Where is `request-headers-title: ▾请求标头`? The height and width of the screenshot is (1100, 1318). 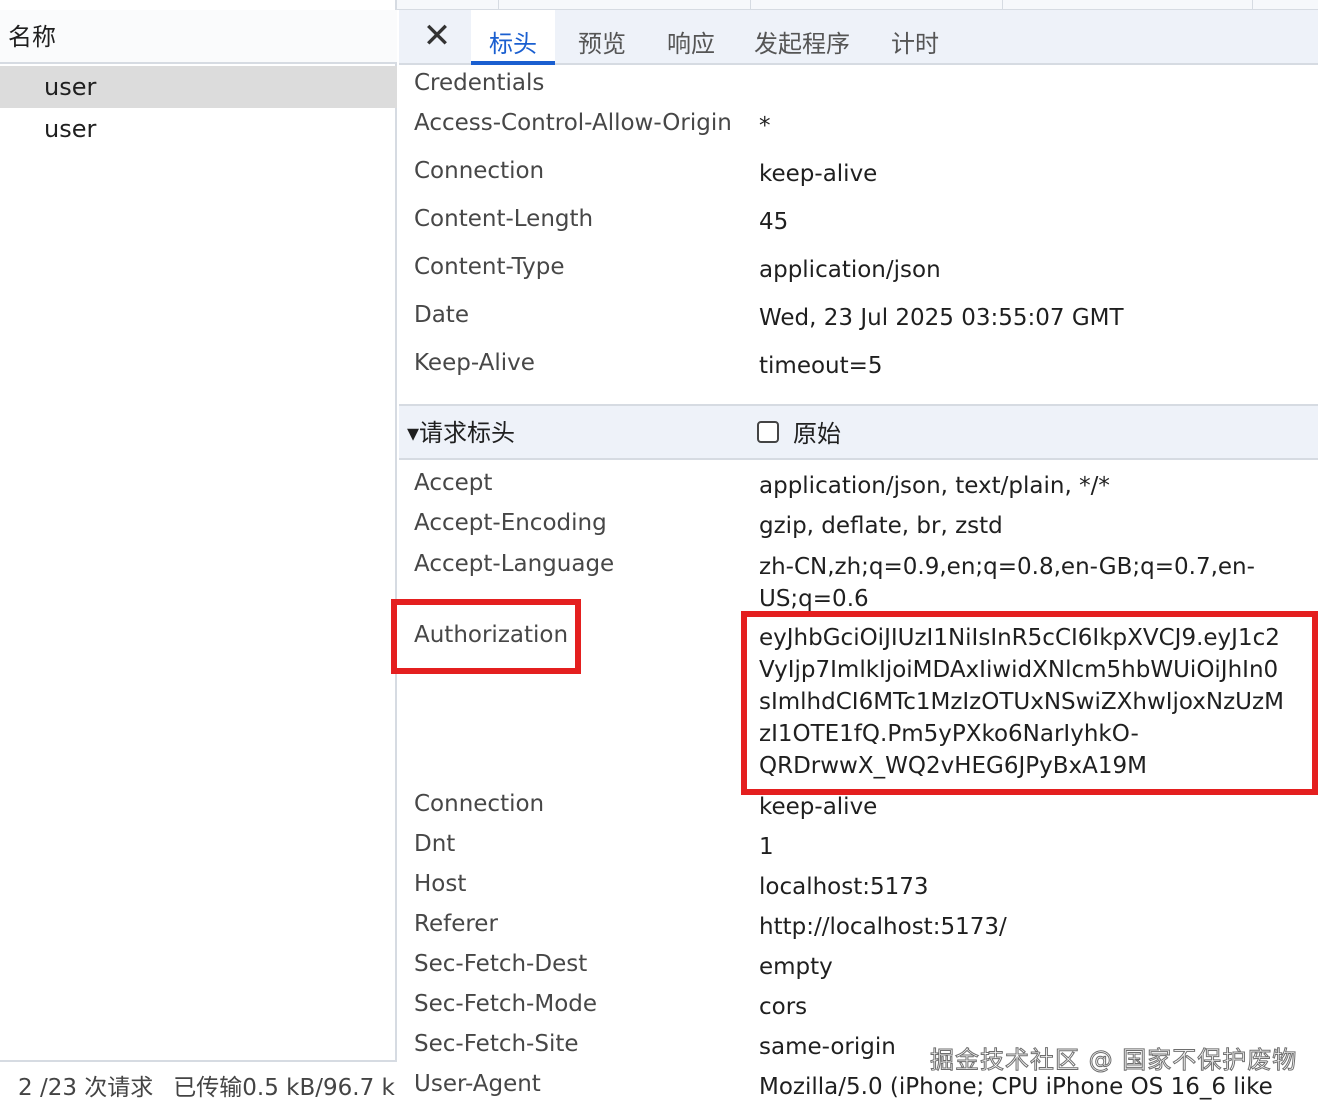
request-headers-title: ▾请求标头 is located at coordinates (461, 433).